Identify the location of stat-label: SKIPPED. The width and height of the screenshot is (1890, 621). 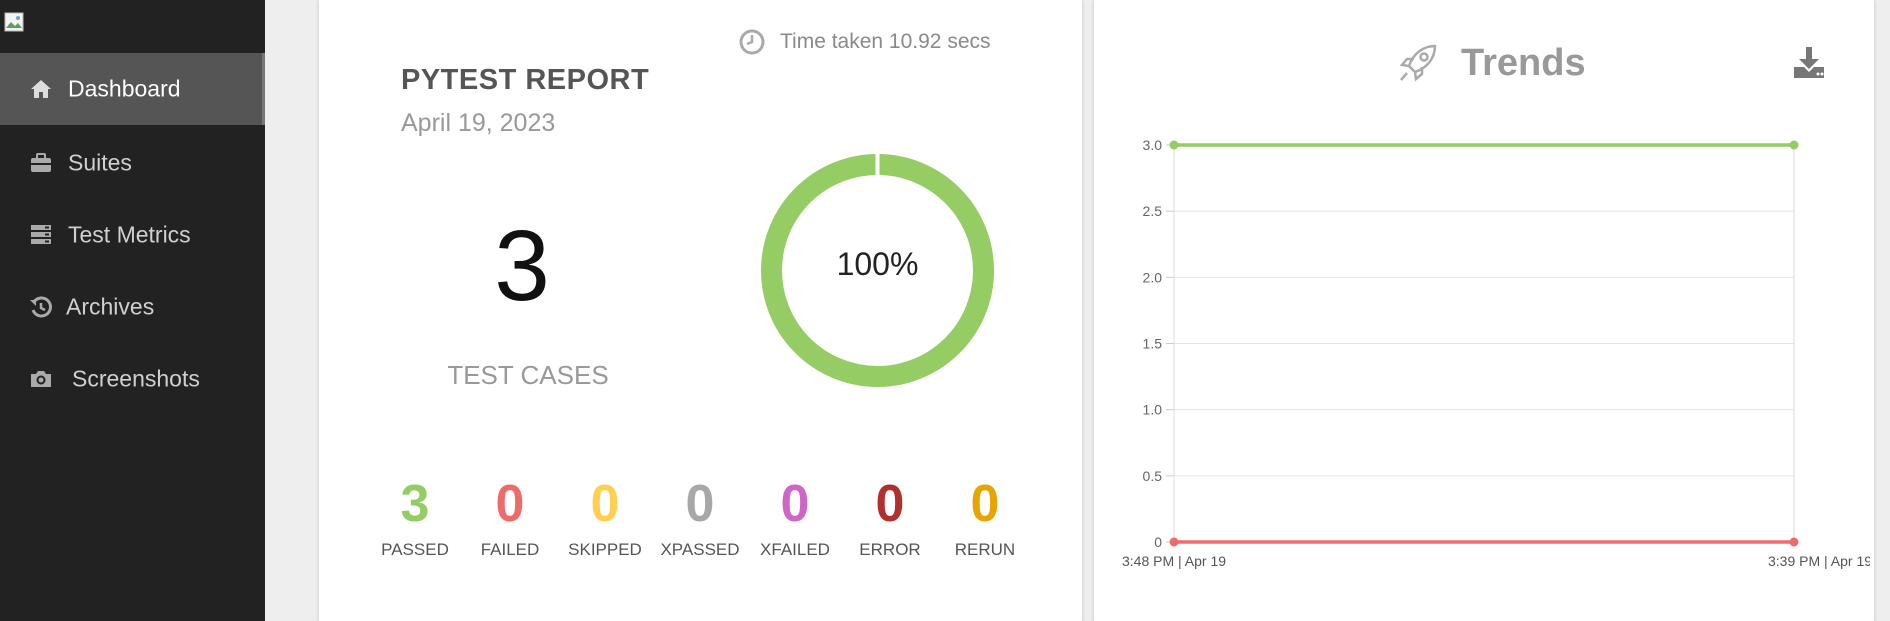
(605, 549).